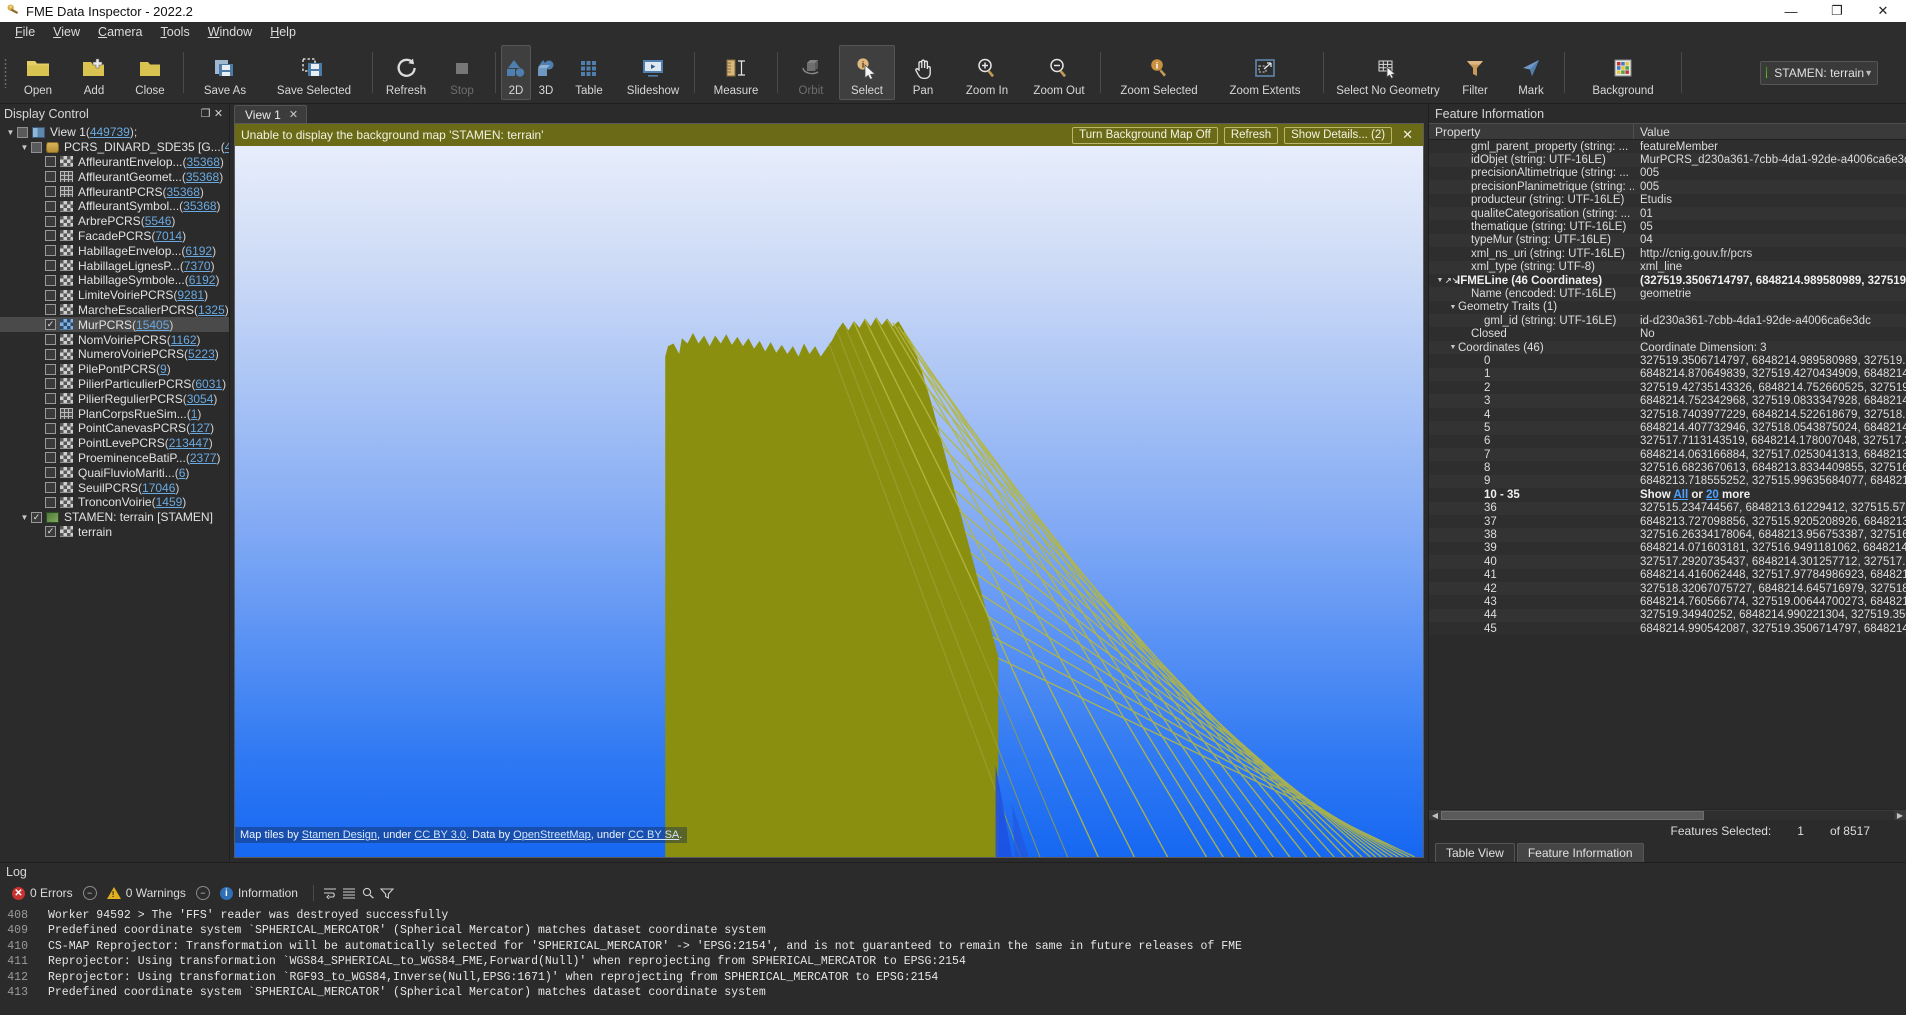 The width and height of the screenshot is (1906, 1015). I want to click on feature-property-row: precisionPlanimetrique (string: ... 005, so click(1667, 187).